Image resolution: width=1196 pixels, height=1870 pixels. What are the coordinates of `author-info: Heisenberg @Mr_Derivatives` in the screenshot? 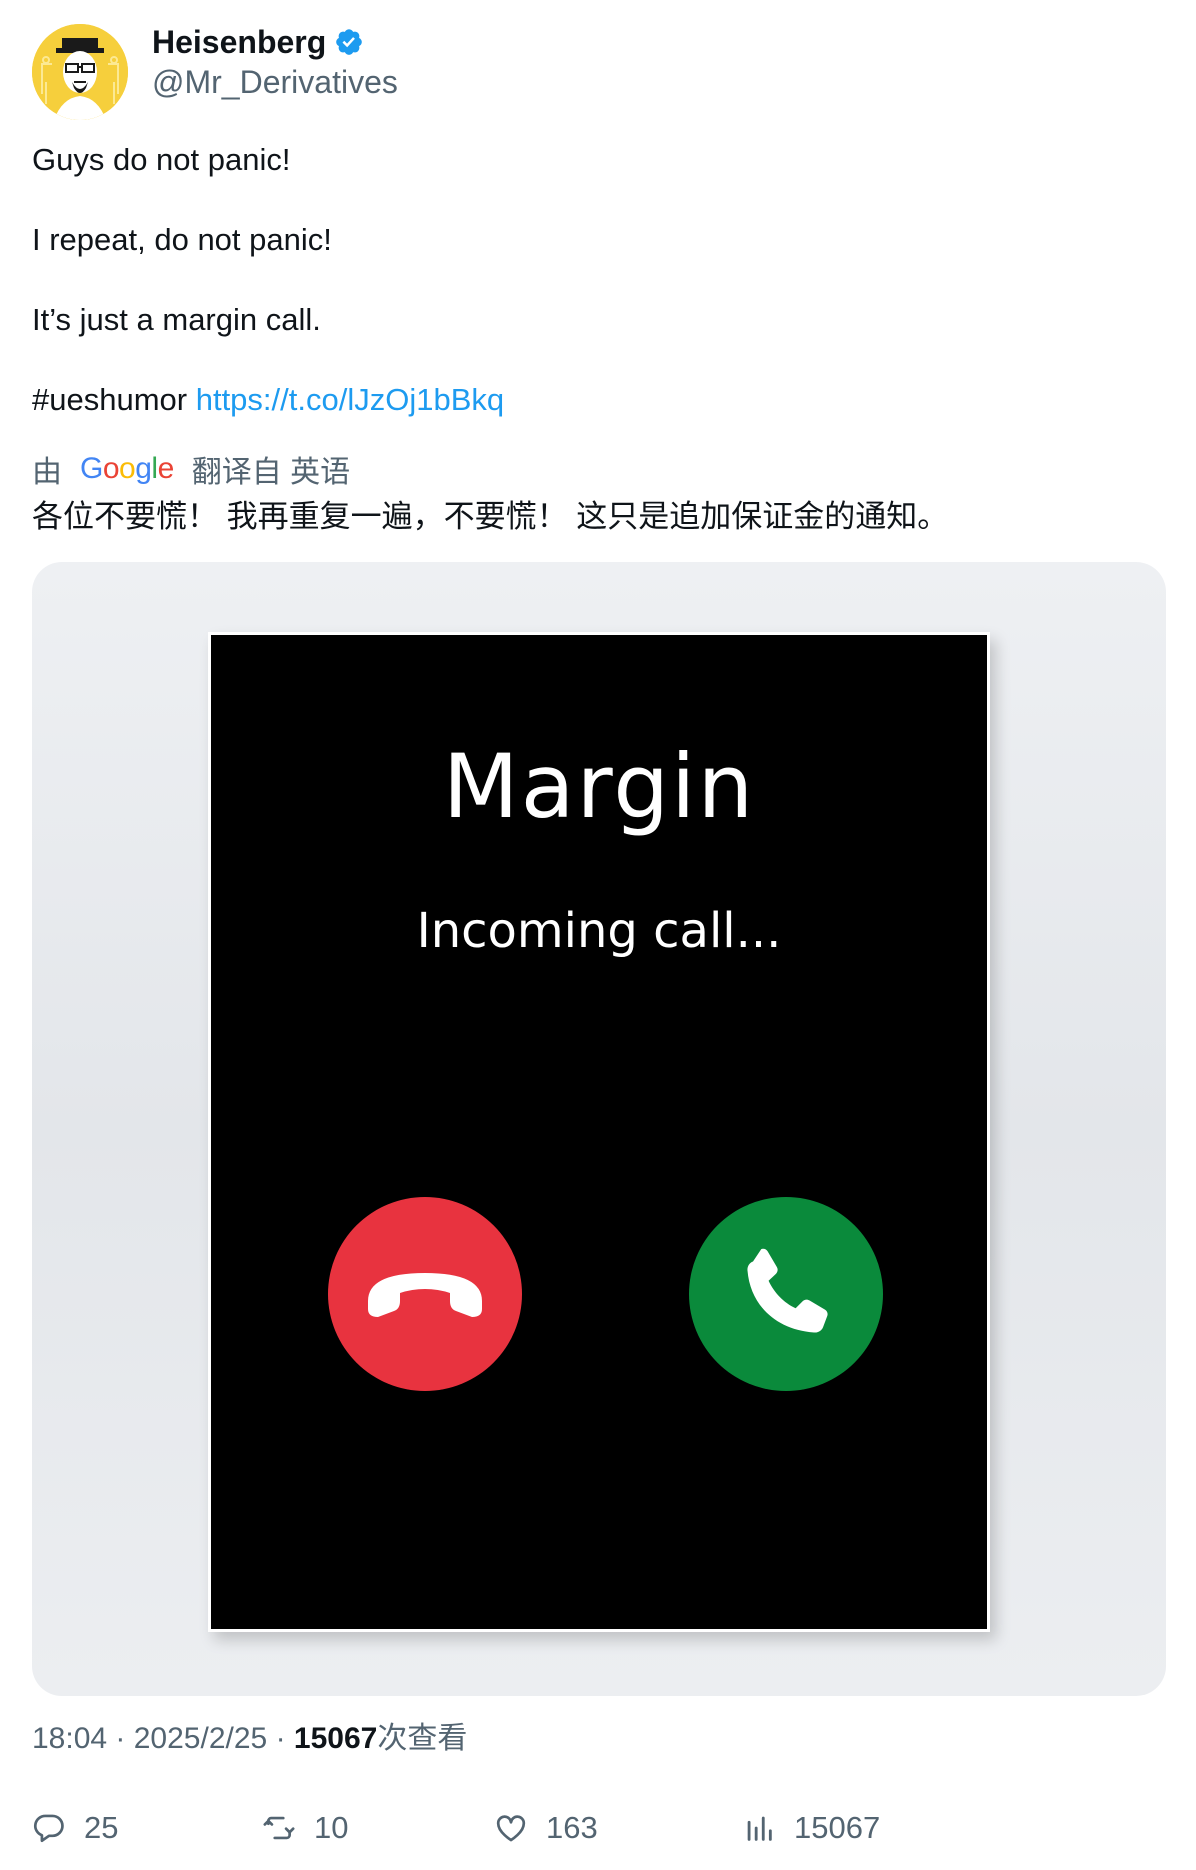 It's located at (275, 61).